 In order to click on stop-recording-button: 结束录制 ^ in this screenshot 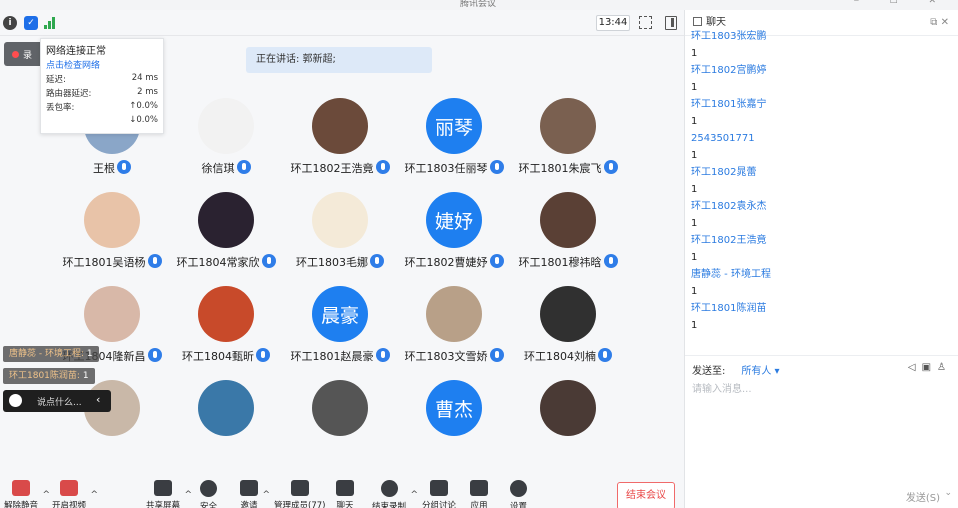, I will do `click(395, 487)`.